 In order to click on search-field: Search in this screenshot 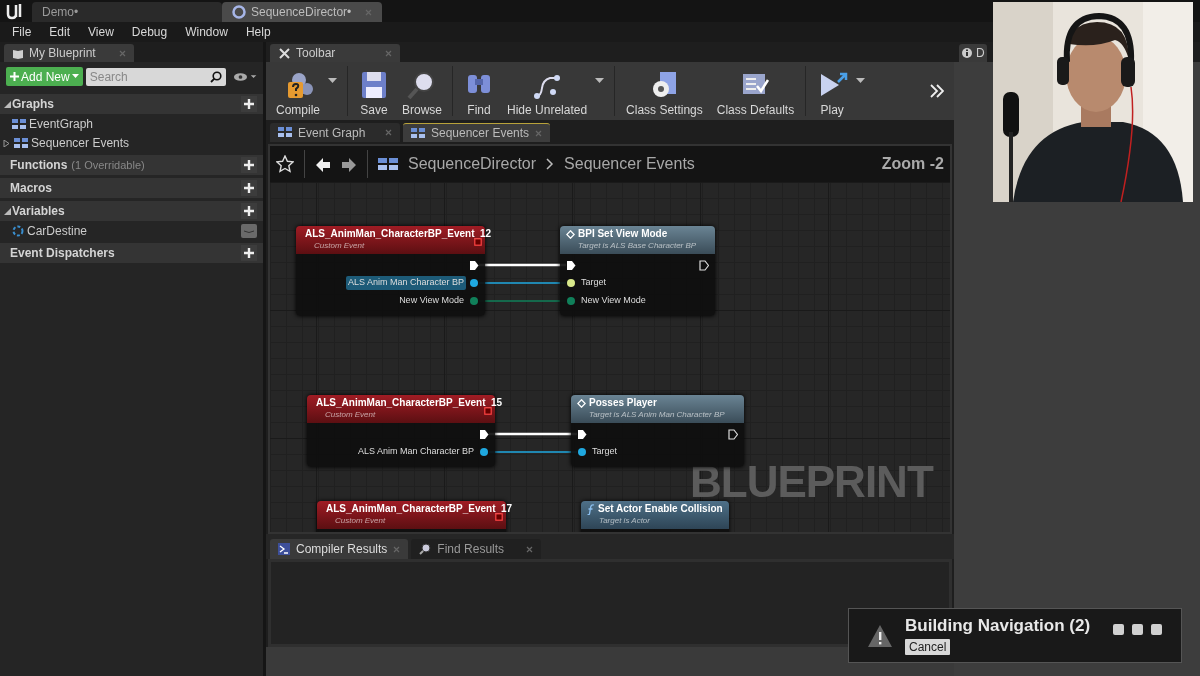, I will do `click(155, 76)`.